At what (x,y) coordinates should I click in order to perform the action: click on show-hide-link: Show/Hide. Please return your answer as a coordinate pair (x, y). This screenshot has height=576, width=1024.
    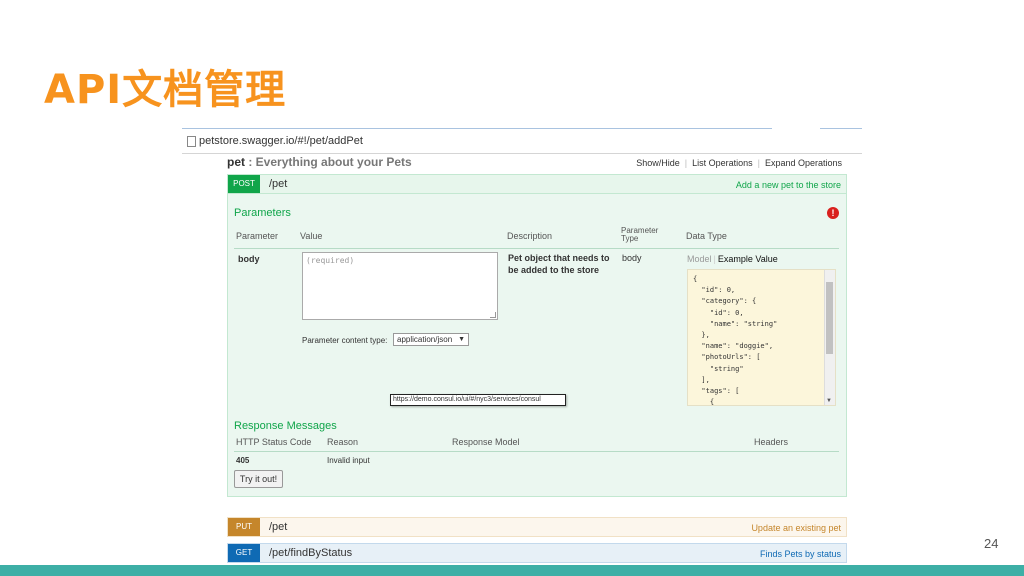
    Looking at the image, I should click on (658, 163).